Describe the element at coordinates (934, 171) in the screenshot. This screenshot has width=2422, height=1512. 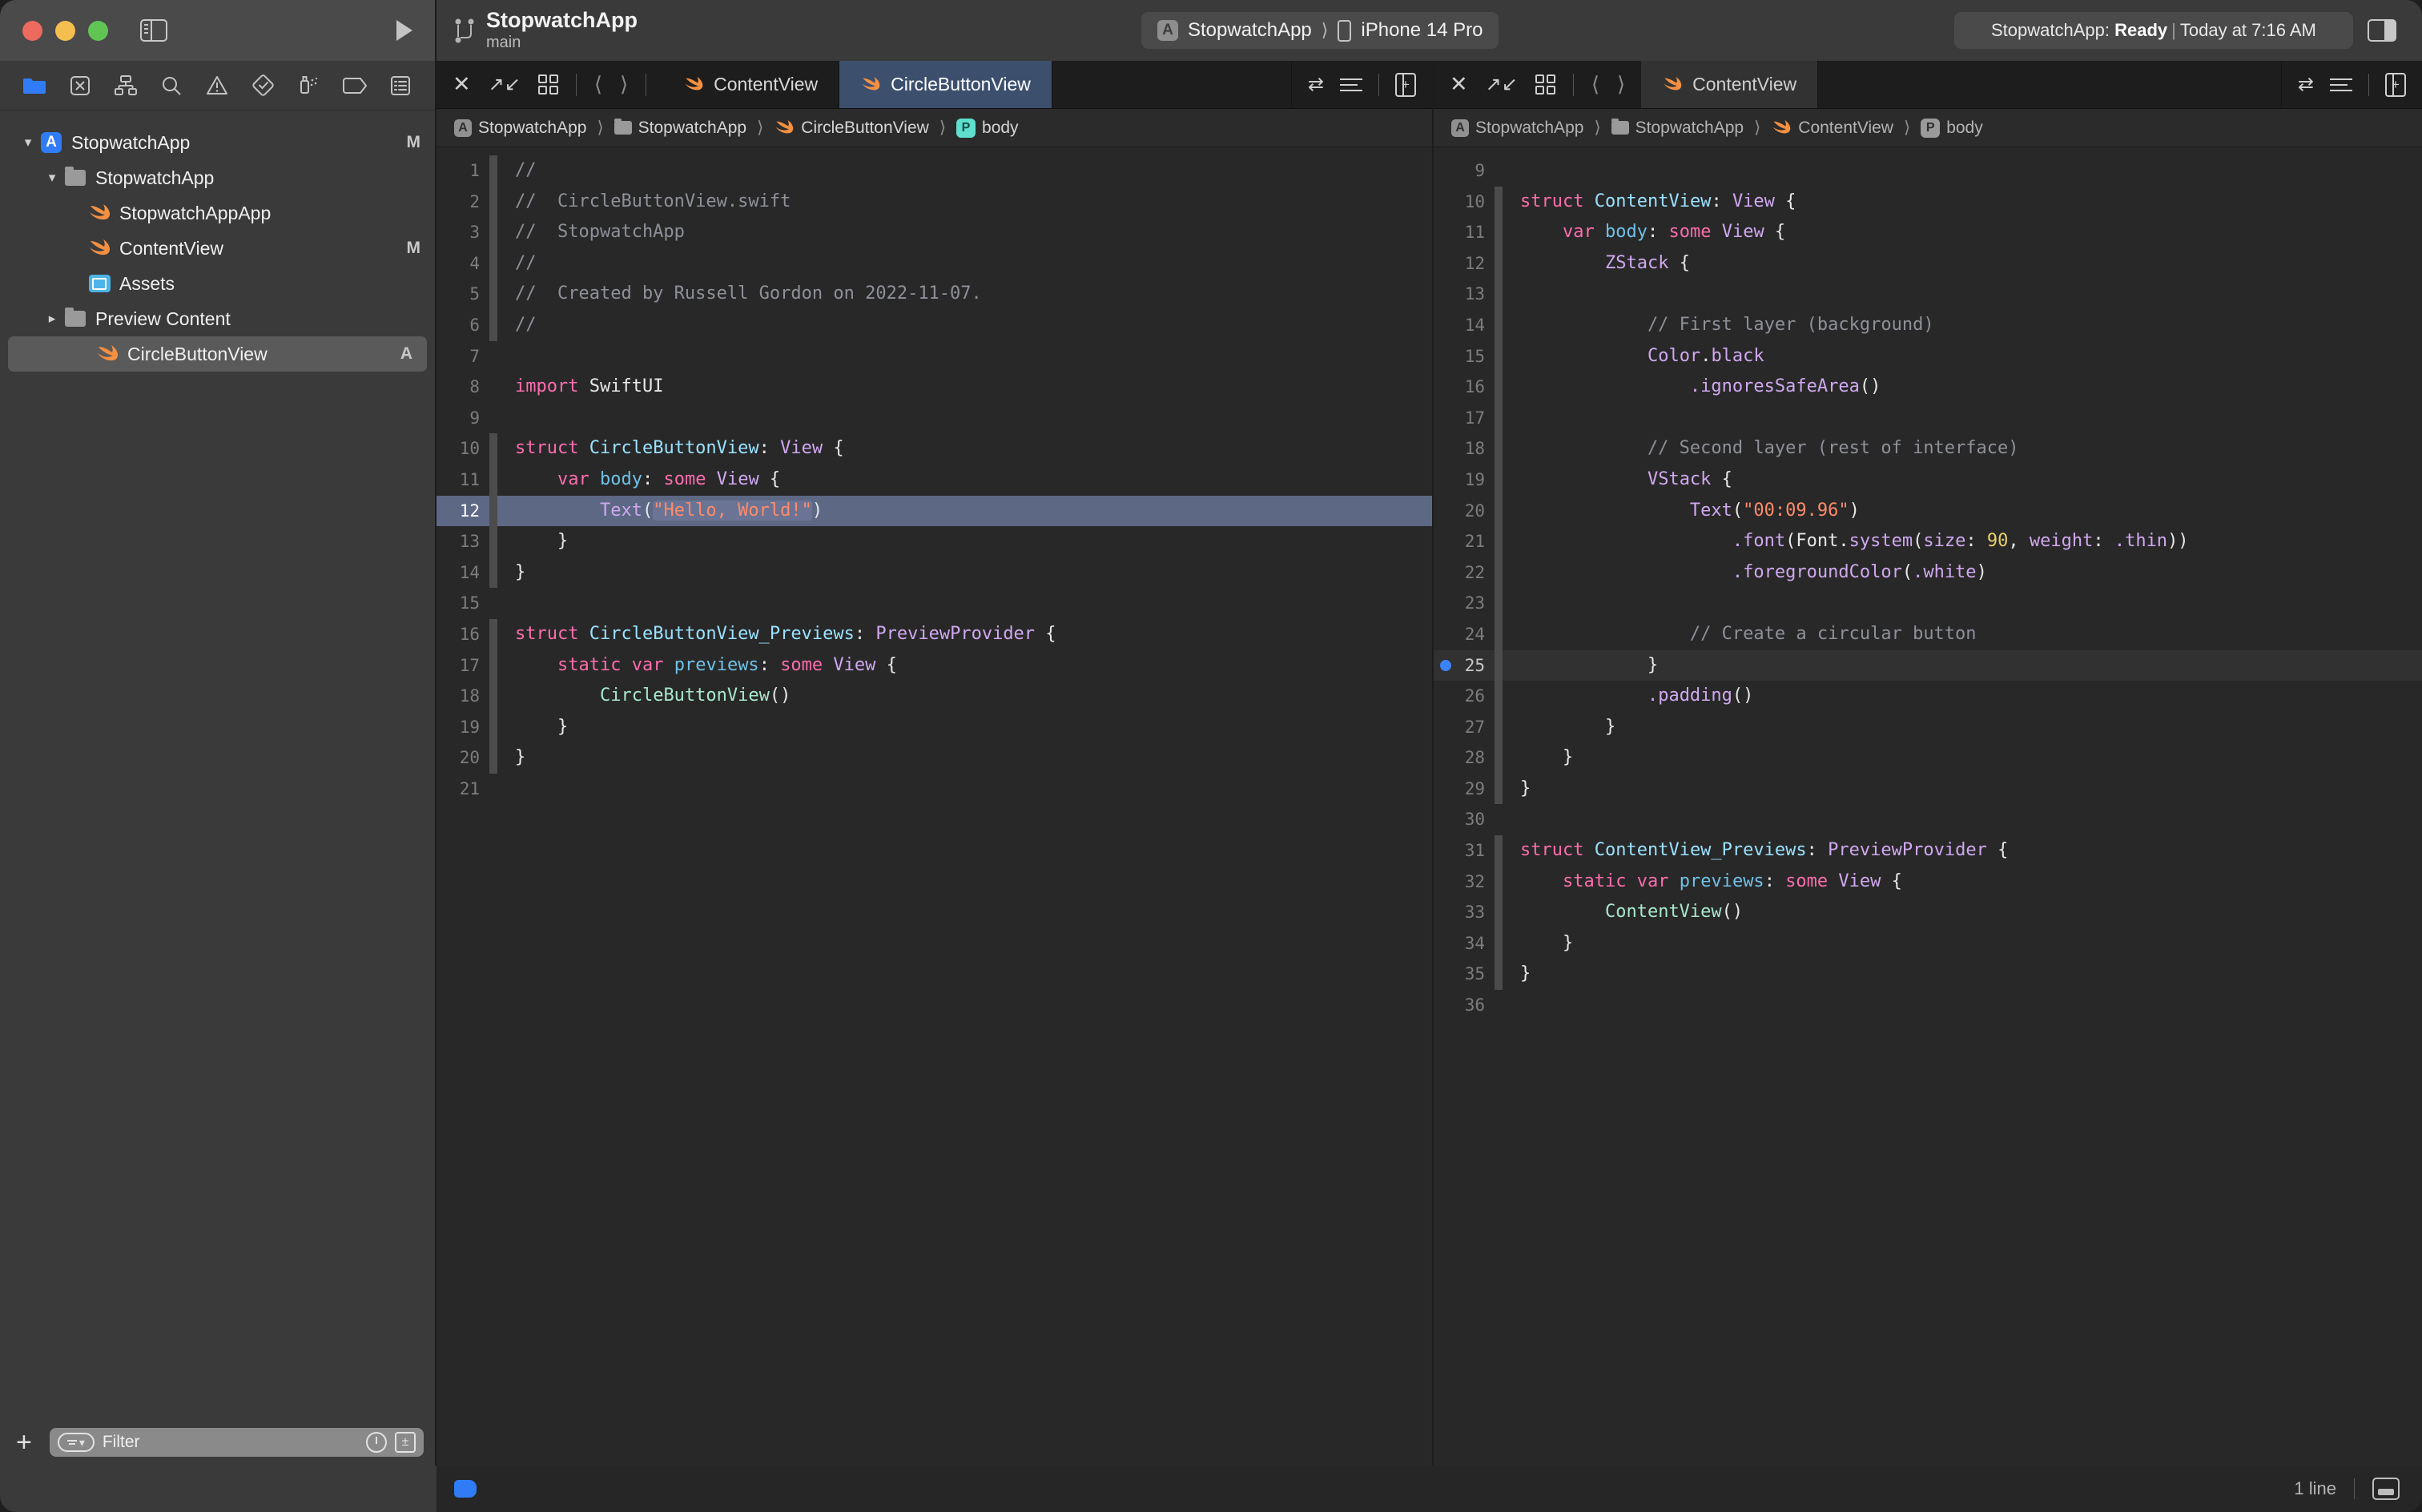
I see `code-line: 1 //` at that location.